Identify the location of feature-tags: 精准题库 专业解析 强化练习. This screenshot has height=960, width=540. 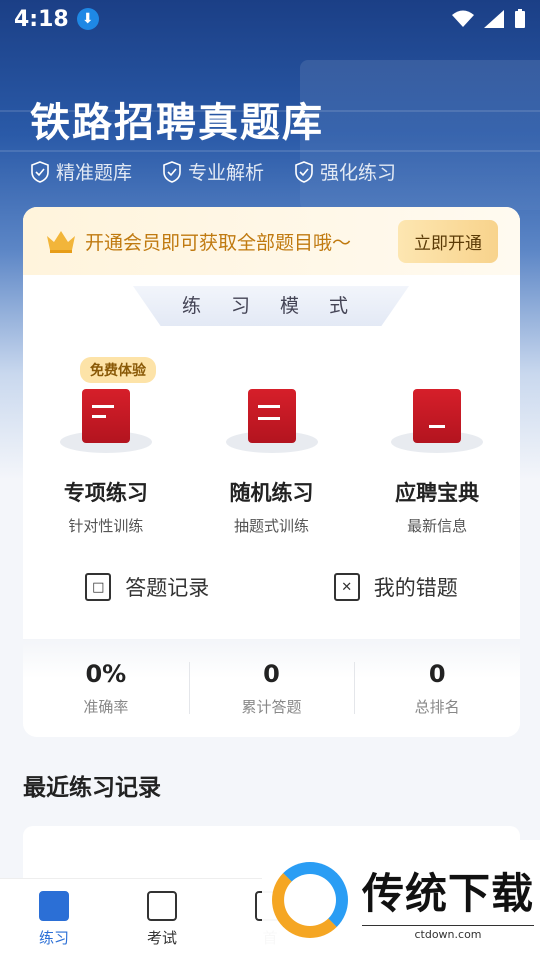
(213, 171).